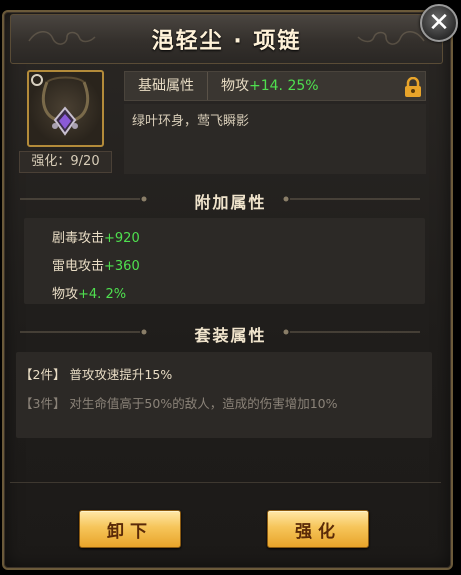 The height and width of the screenshot is (575, 461). I want to click on extra-attr-value: +360, so click(122, 266).